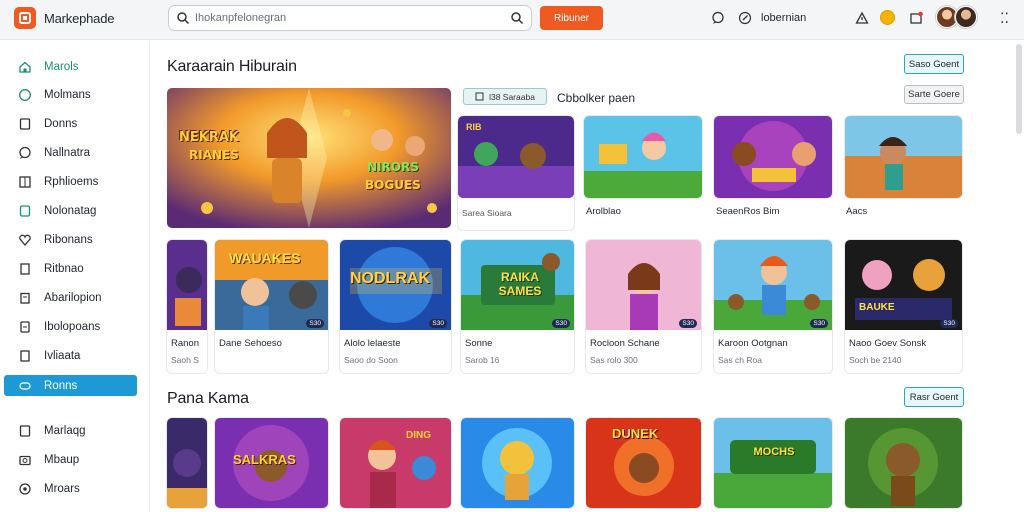 The width and height of the screenshot is (1024, 512). What do you see at coordinates (393, 185) in the screenshot?
I see `hero-badge-subtitle: BOGUES` at bounding box center [393, 185].